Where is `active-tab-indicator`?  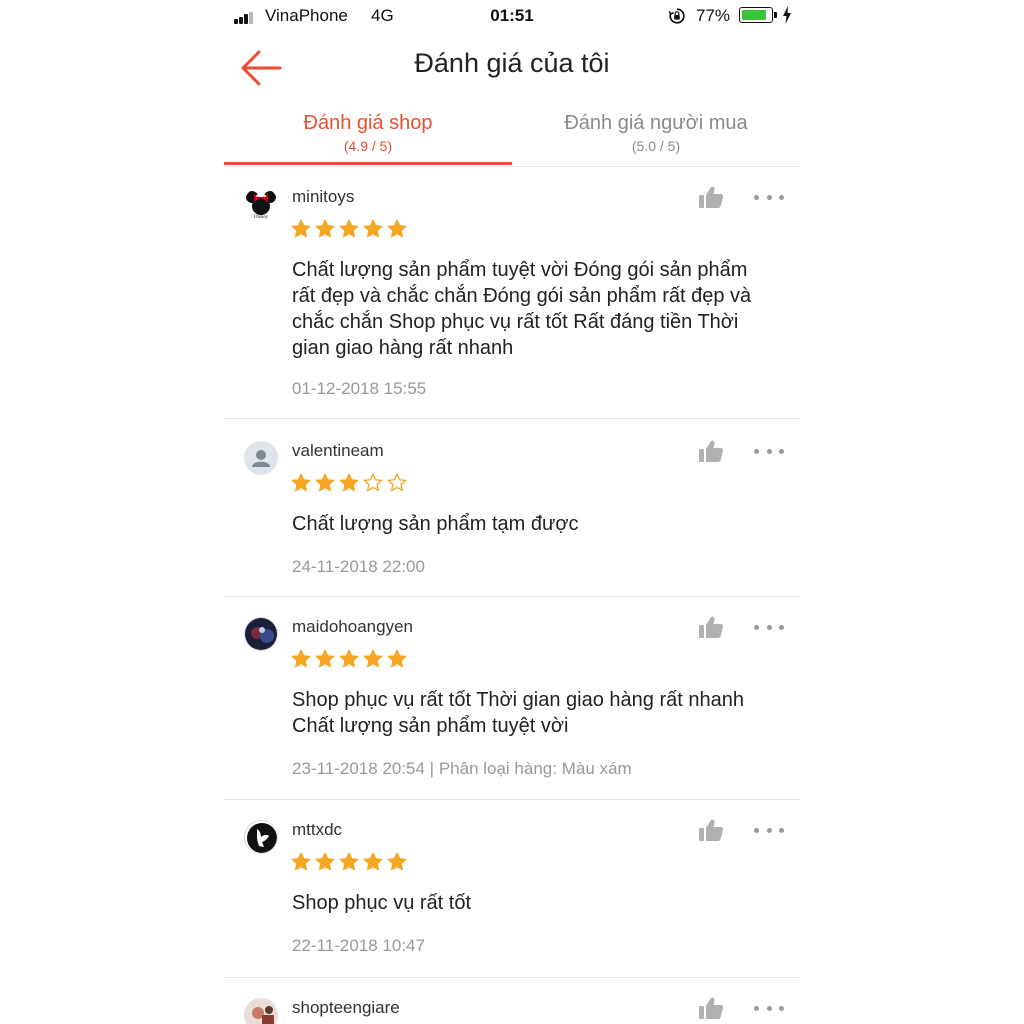
active-tab-indicator is located at coordinates (368, 163).